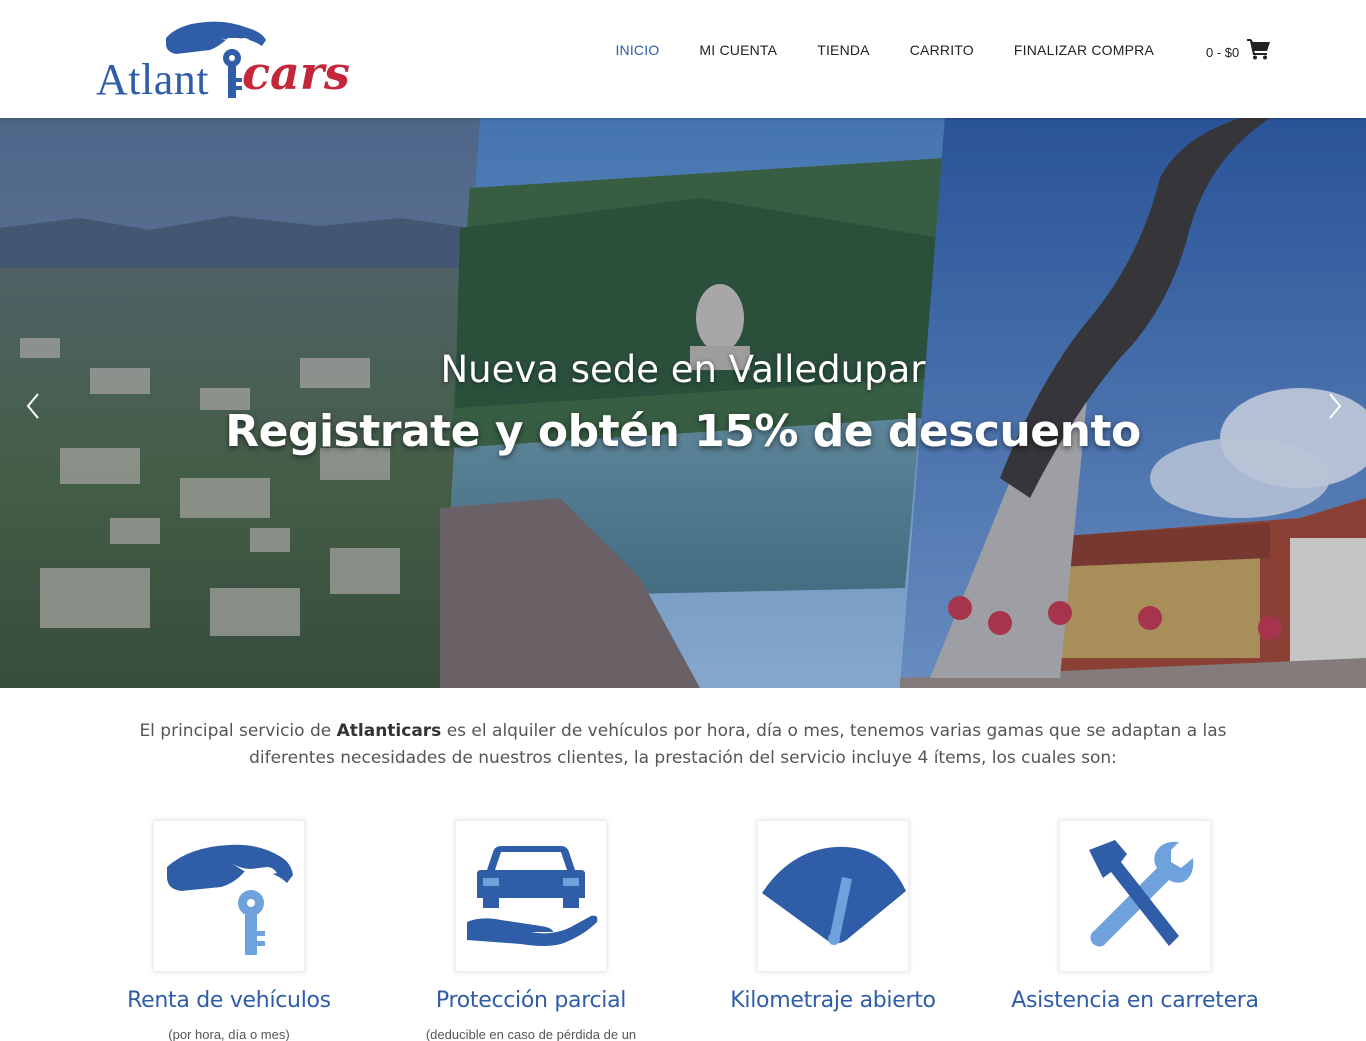  I want to click on feature-asistencia: Asistencia en carretera, so click(1135, 923).